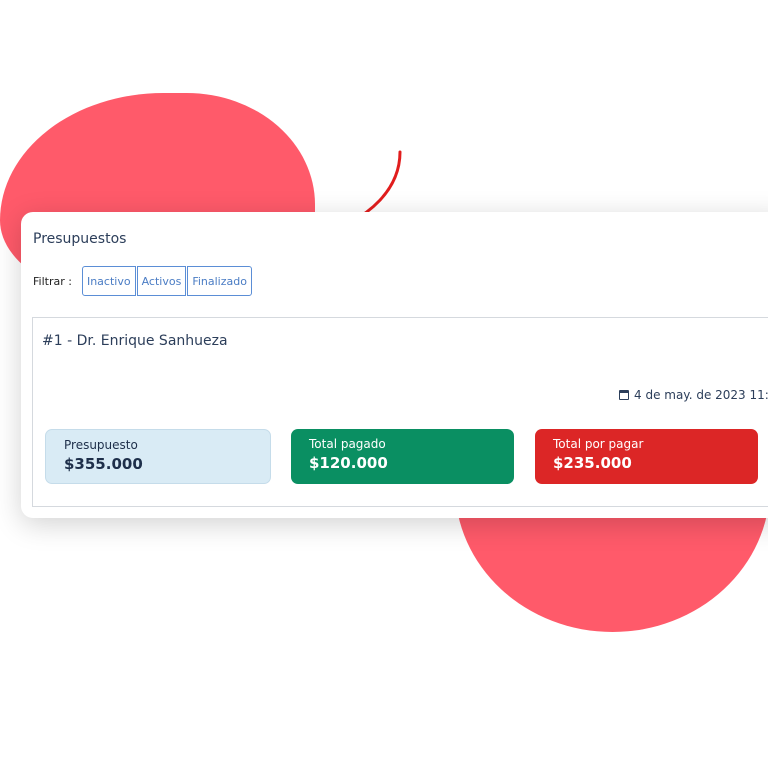 This screenshot has width=768, height=768. Describe the element at coordinates (348, 463) in the screenshot. I see `total-pagado-value: $120.000` at that location.